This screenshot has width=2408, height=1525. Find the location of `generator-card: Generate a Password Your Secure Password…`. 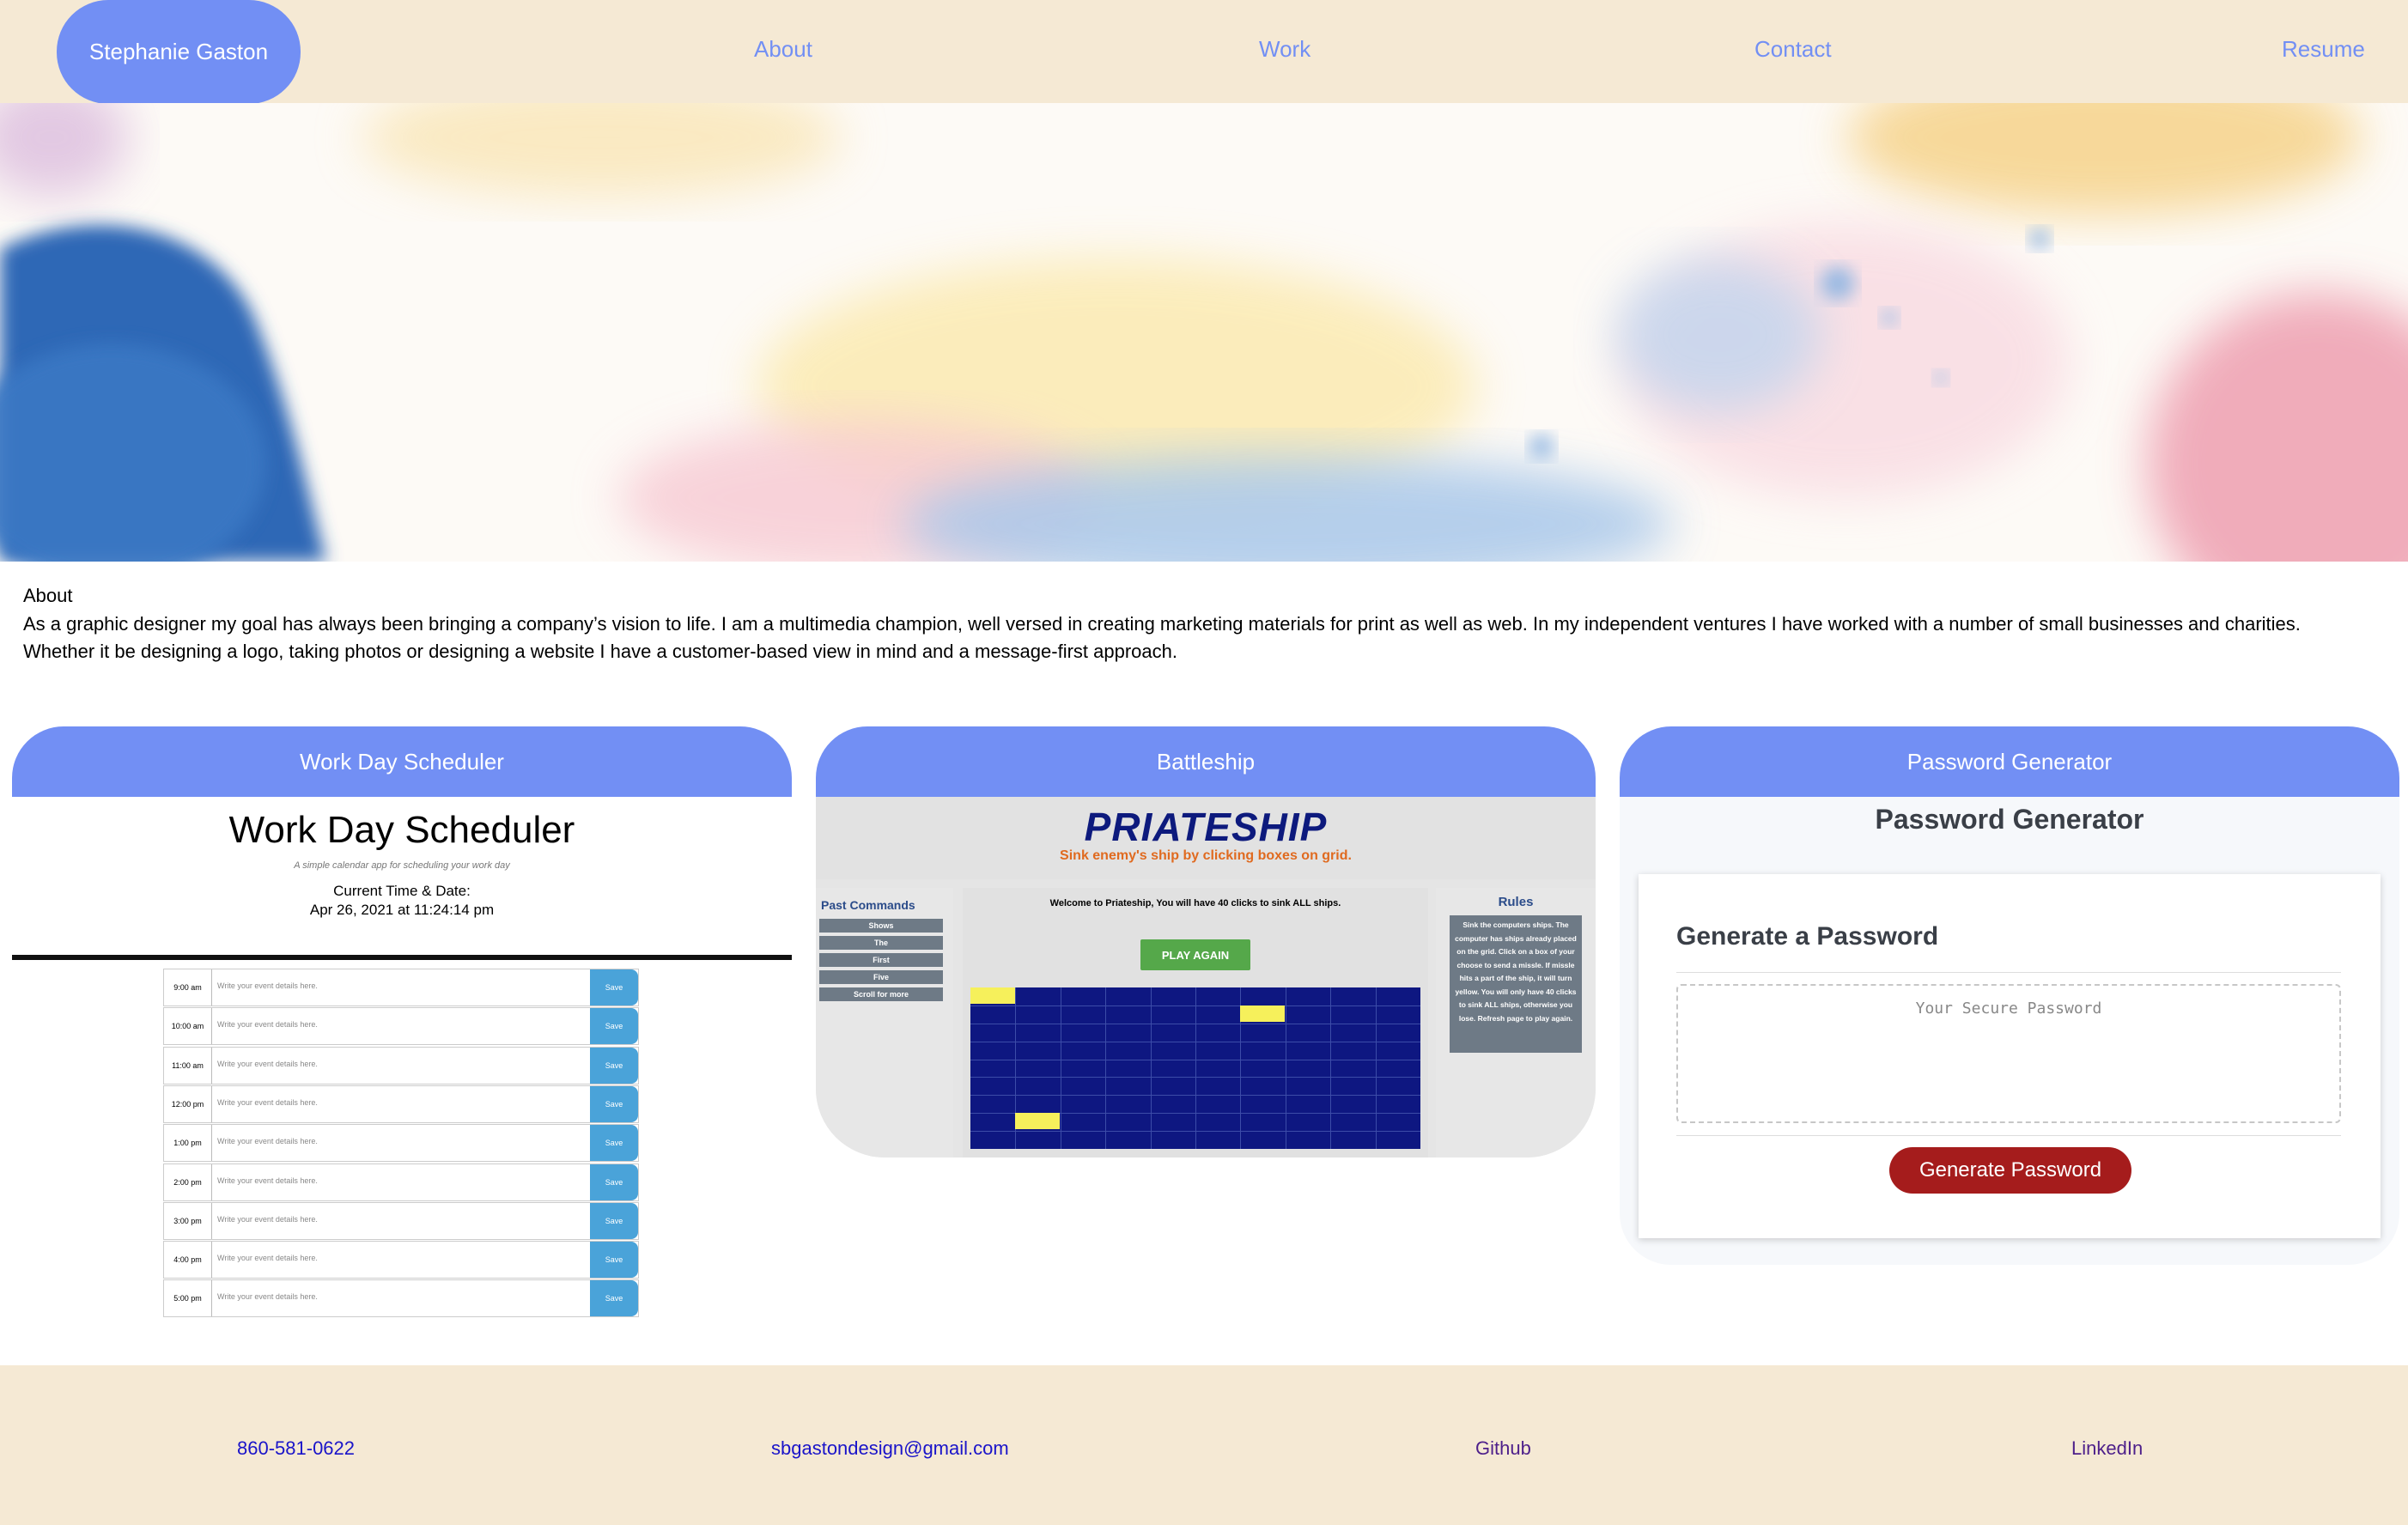

generator-card: Generate a Password Your Secure Password… is located at coordinates (2010, 1056).